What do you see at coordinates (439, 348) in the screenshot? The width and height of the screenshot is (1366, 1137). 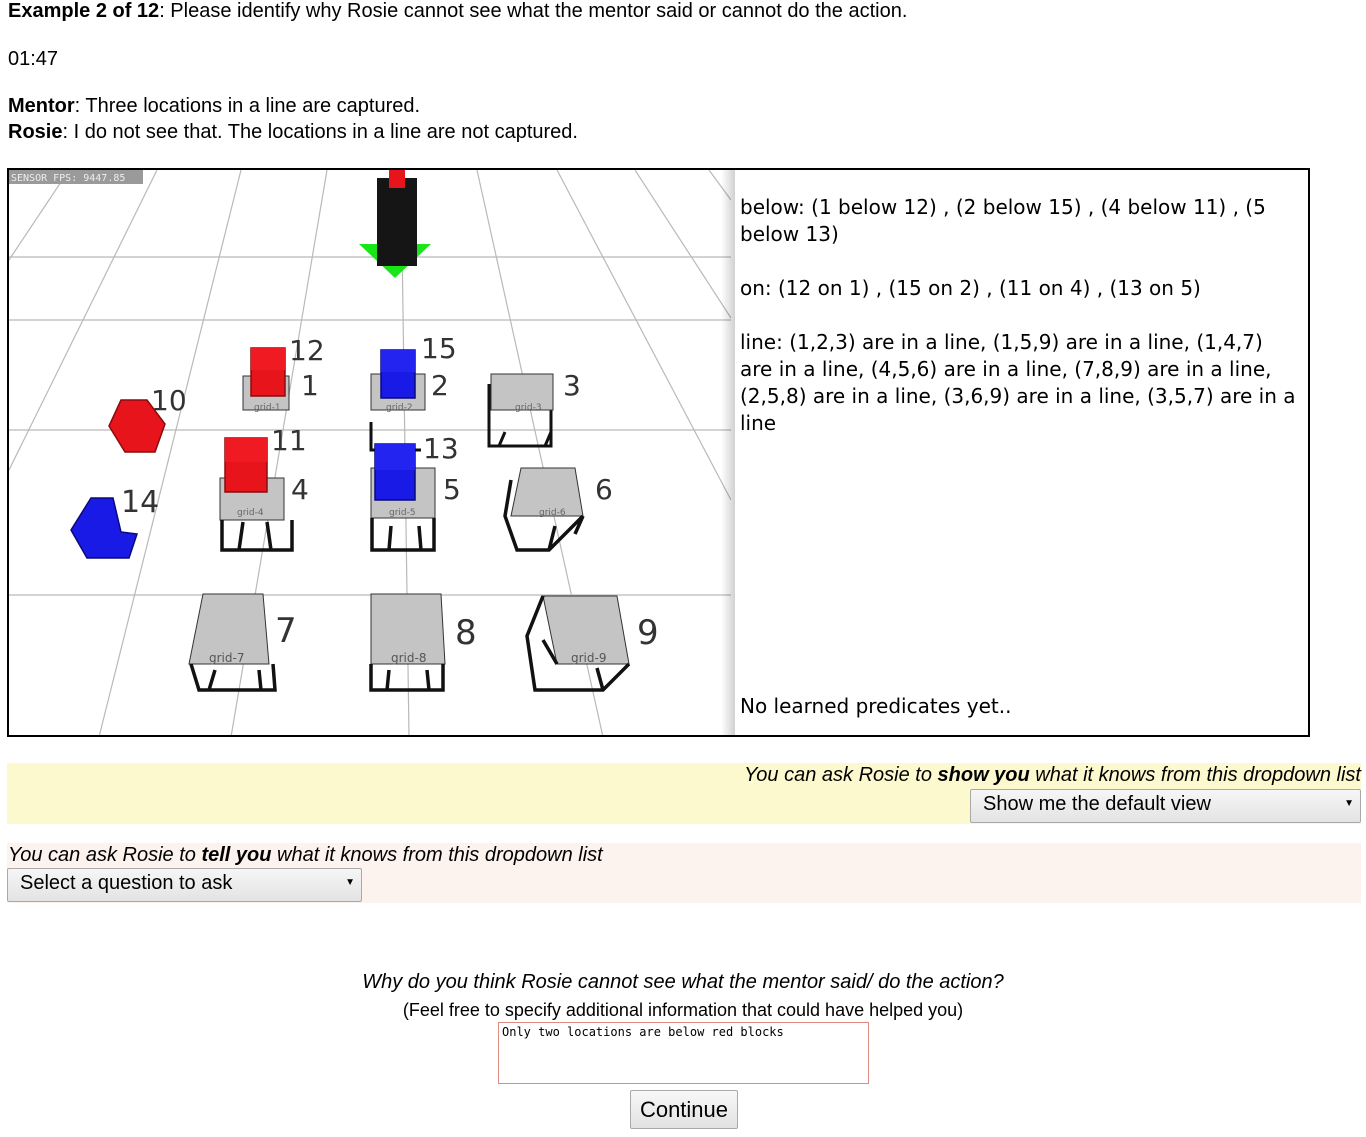 I see `block-label-15: 15` at bounding box center [439, 348].